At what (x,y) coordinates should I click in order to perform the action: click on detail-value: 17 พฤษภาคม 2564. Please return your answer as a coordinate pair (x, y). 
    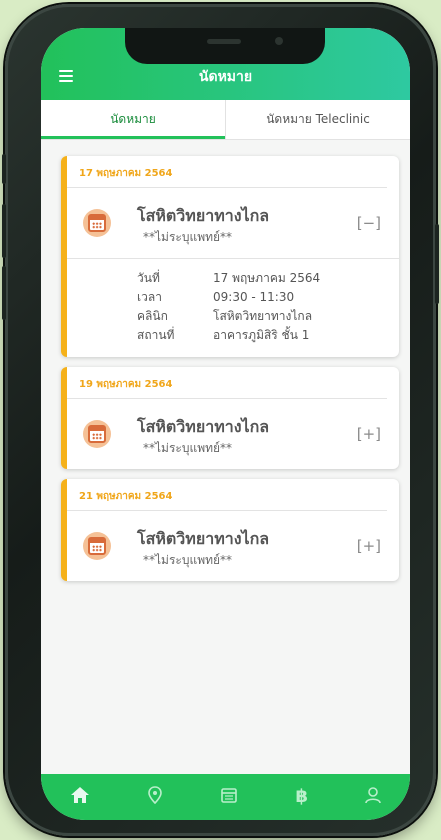
    Looking at the image, I should click on (267, 278).